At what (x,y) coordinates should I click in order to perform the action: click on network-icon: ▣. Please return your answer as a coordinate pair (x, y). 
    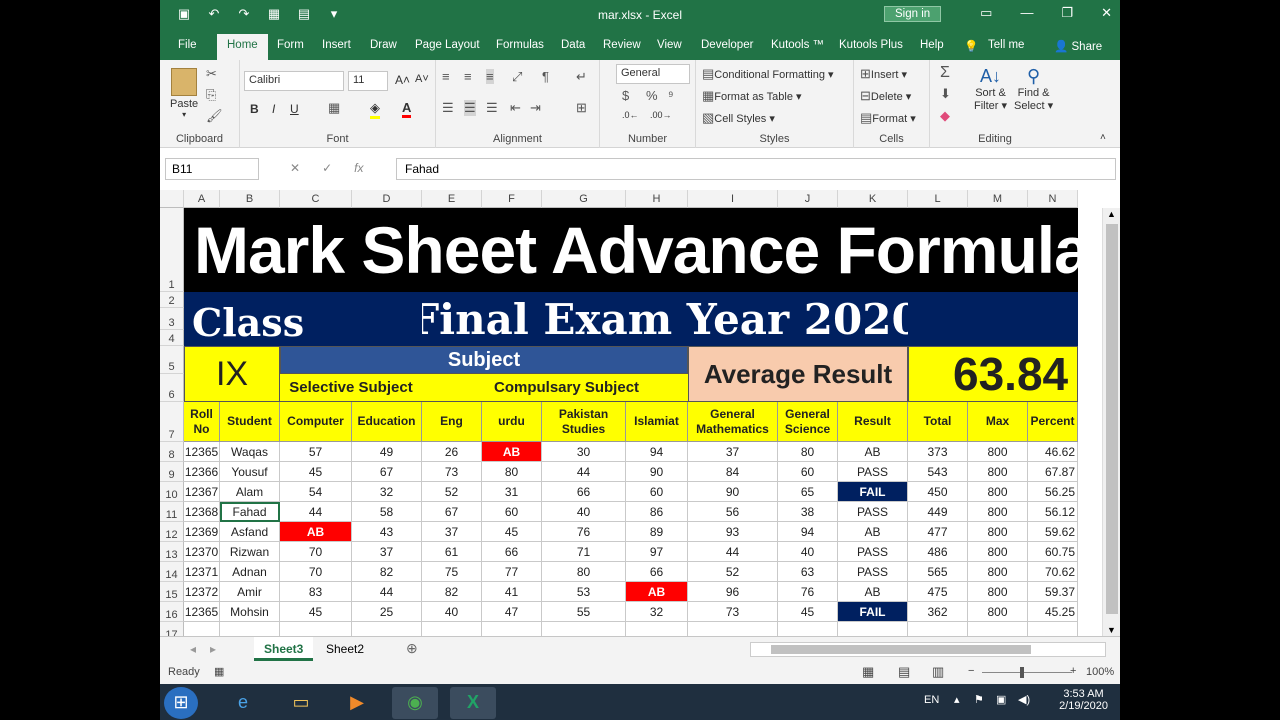
    Looking at the image, I should click on (1001, 699).